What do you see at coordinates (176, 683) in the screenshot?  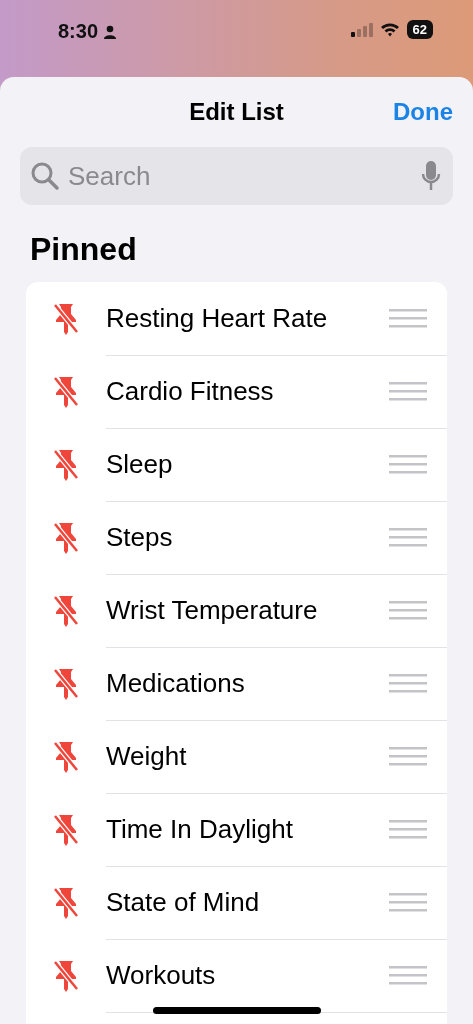 I see `list-item-label: Medications` at bounding box center [176, 683].